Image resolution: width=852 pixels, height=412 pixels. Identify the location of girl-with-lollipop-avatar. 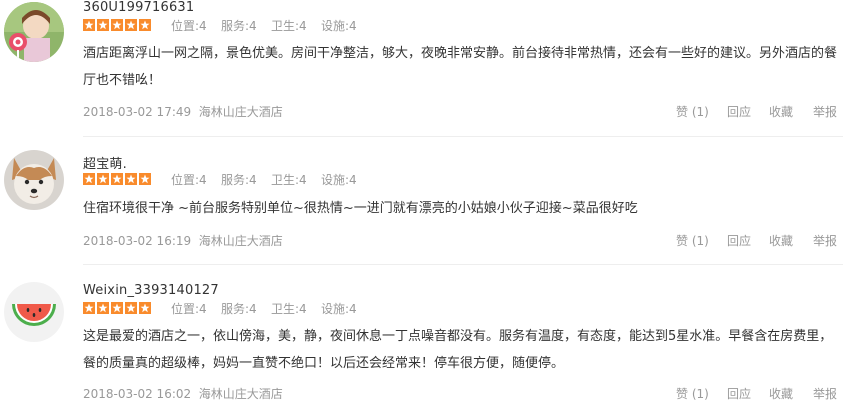
(34, 32).